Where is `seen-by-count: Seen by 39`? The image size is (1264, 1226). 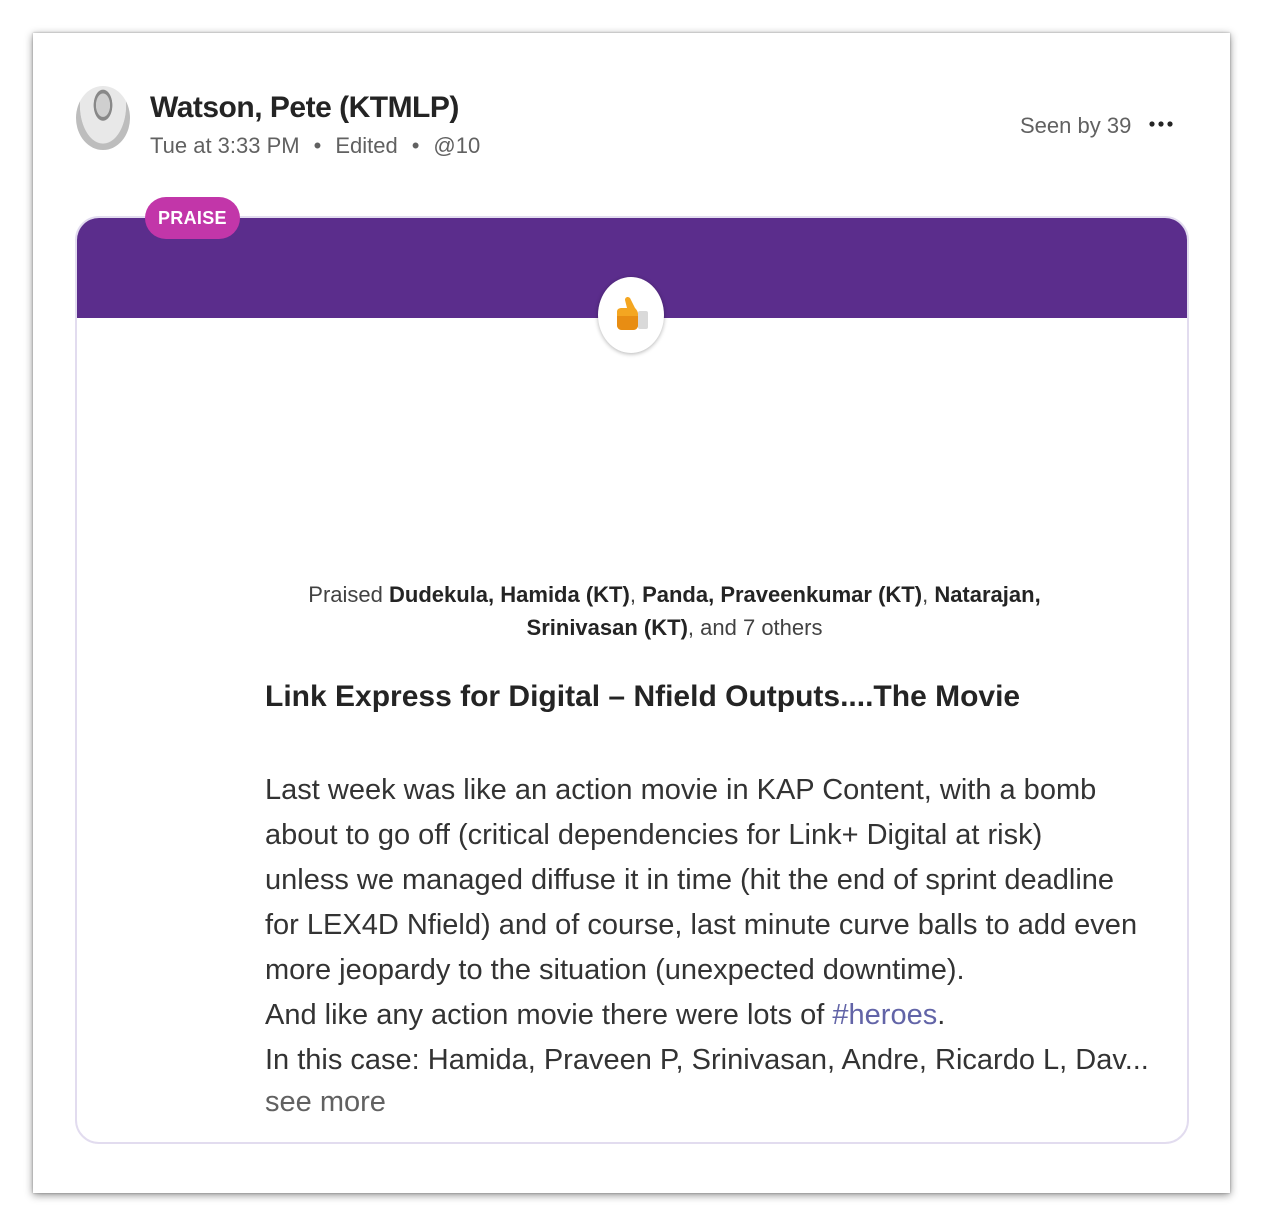
seen-by-count: Seen by 39 is located at coordinates (1075, 126).